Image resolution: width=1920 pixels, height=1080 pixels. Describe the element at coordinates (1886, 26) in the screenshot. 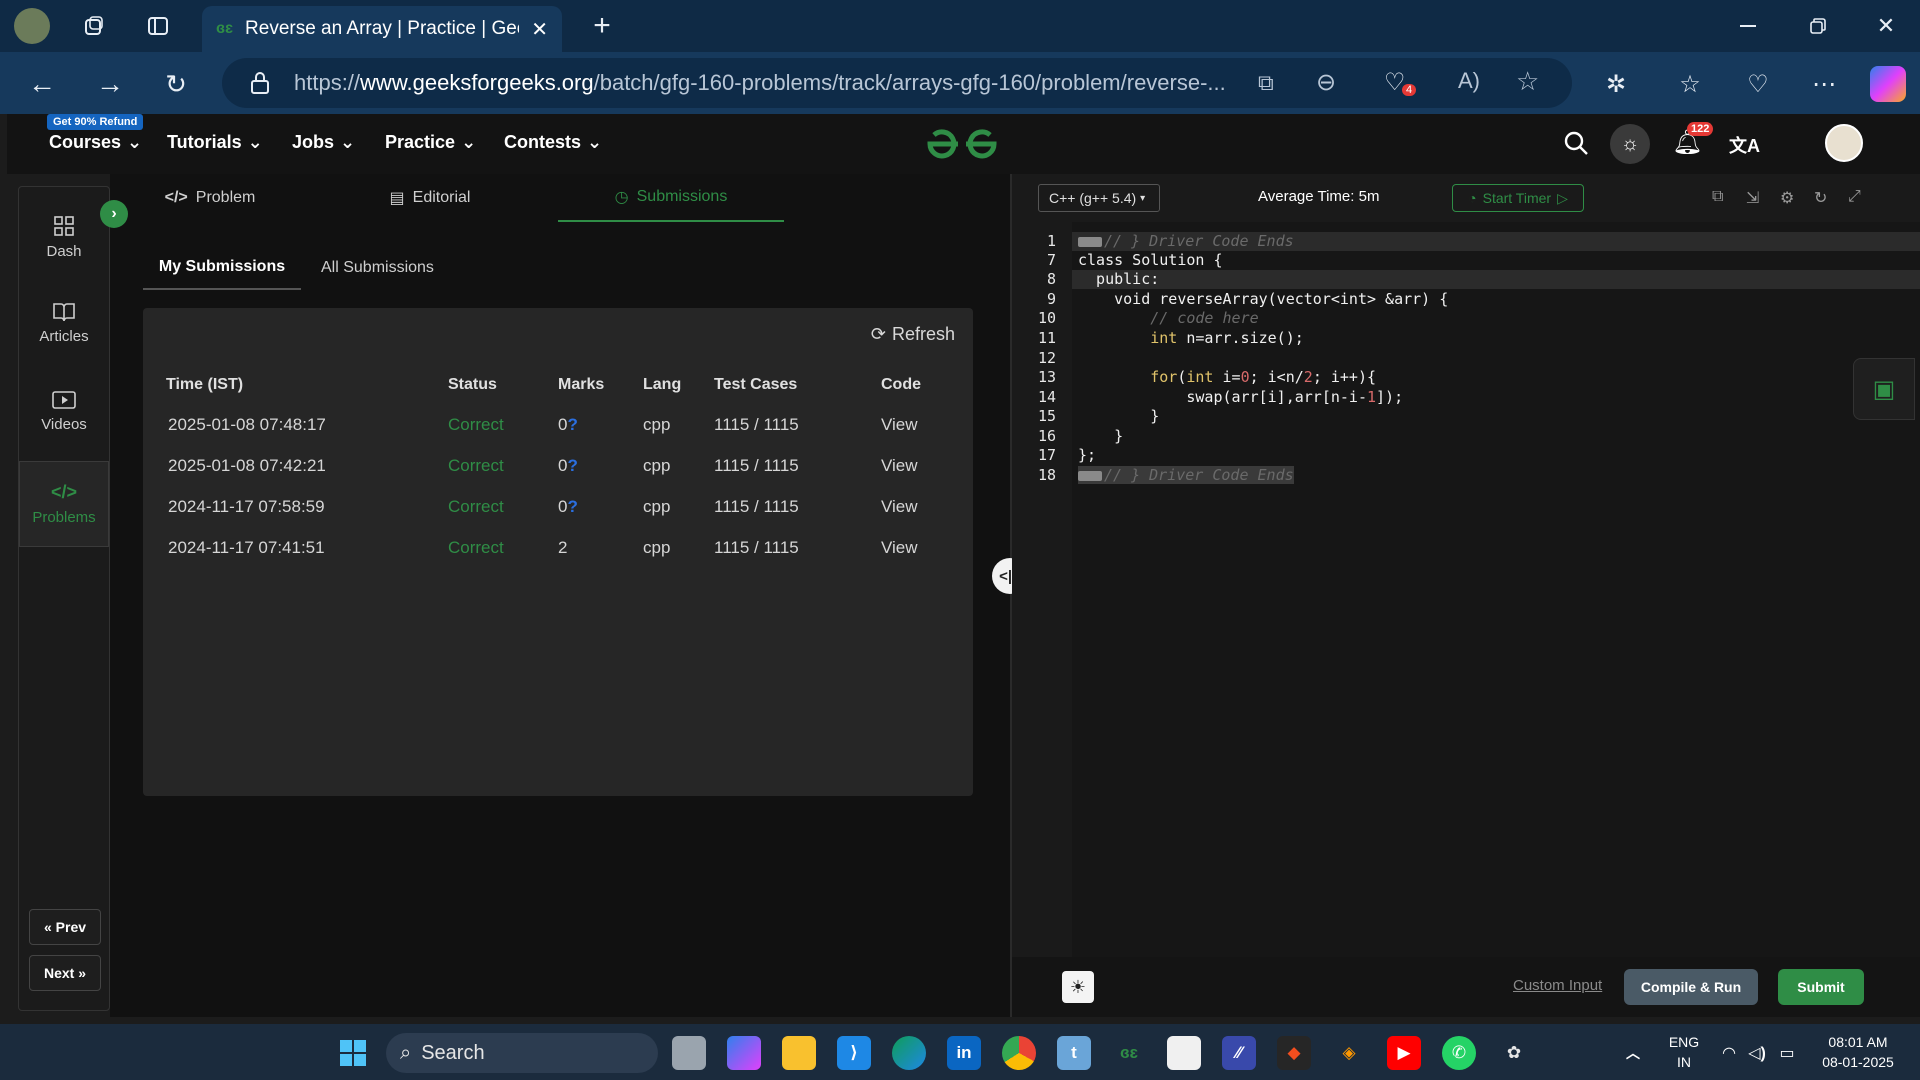

I see `close-window-icon: ✕` at that location.